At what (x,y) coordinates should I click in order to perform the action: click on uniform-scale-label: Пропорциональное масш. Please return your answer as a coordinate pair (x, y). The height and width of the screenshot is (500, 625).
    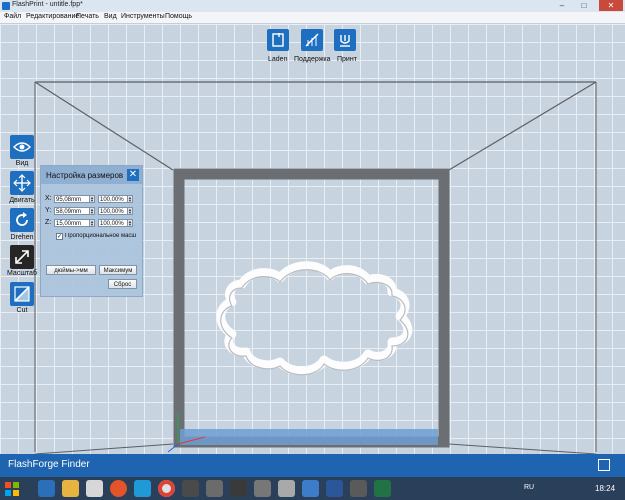
    Looking at the image, I should click on (101, 236).